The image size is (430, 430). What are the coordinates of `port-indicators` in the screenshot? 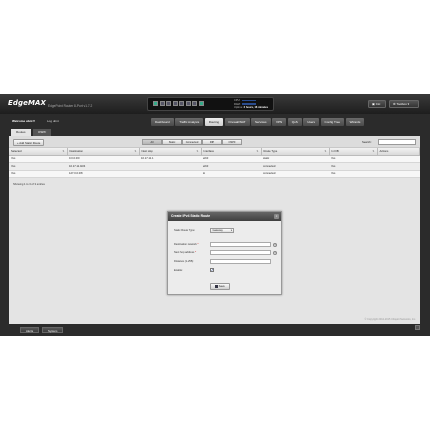 It's located at (178, 103).